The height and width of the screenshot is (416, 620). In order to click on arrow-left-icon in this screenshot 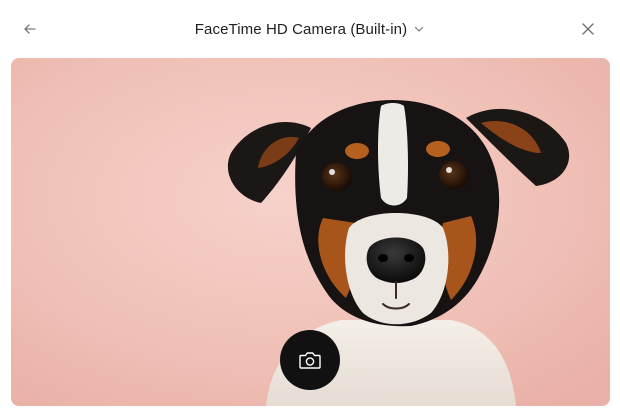, I will do `click(30, 29)`.